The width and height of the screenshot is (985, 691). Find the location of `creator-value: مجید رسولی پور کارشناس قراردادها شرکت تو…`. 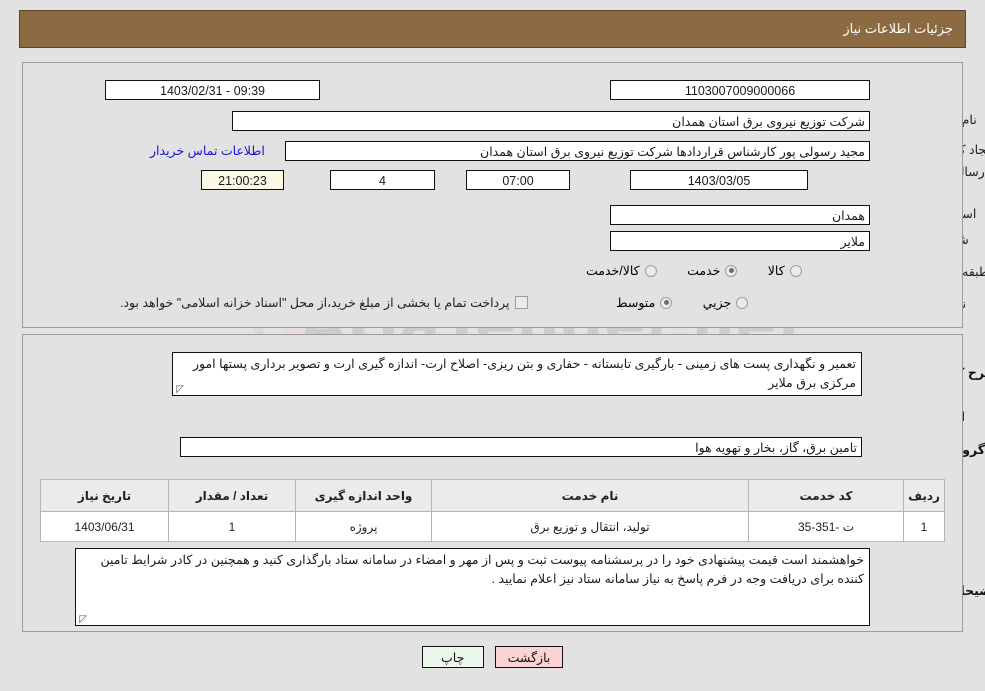

creator-value: مجید رسولی پور کارشناس قراردادها شرکت تو… is located at coordinates (577, 151).